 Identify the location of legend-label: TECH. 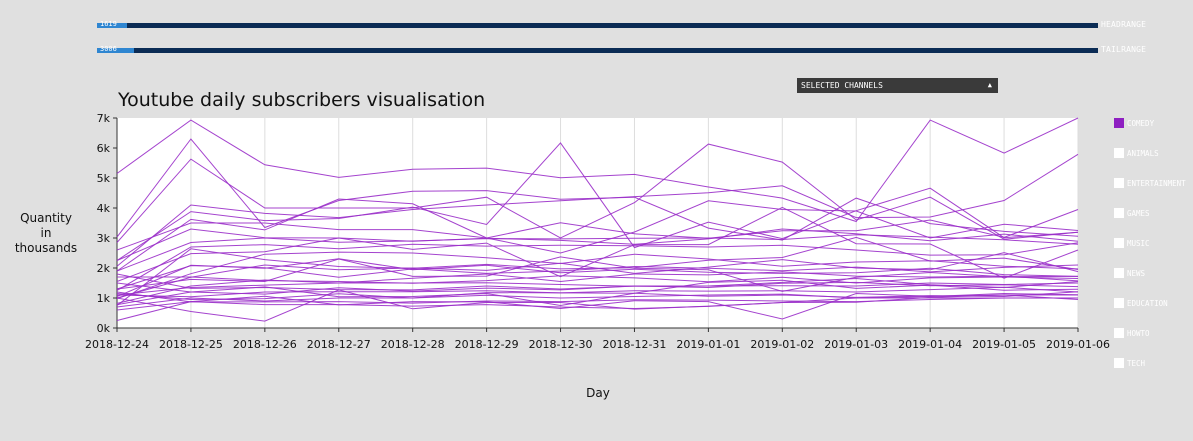
(1136, 363).